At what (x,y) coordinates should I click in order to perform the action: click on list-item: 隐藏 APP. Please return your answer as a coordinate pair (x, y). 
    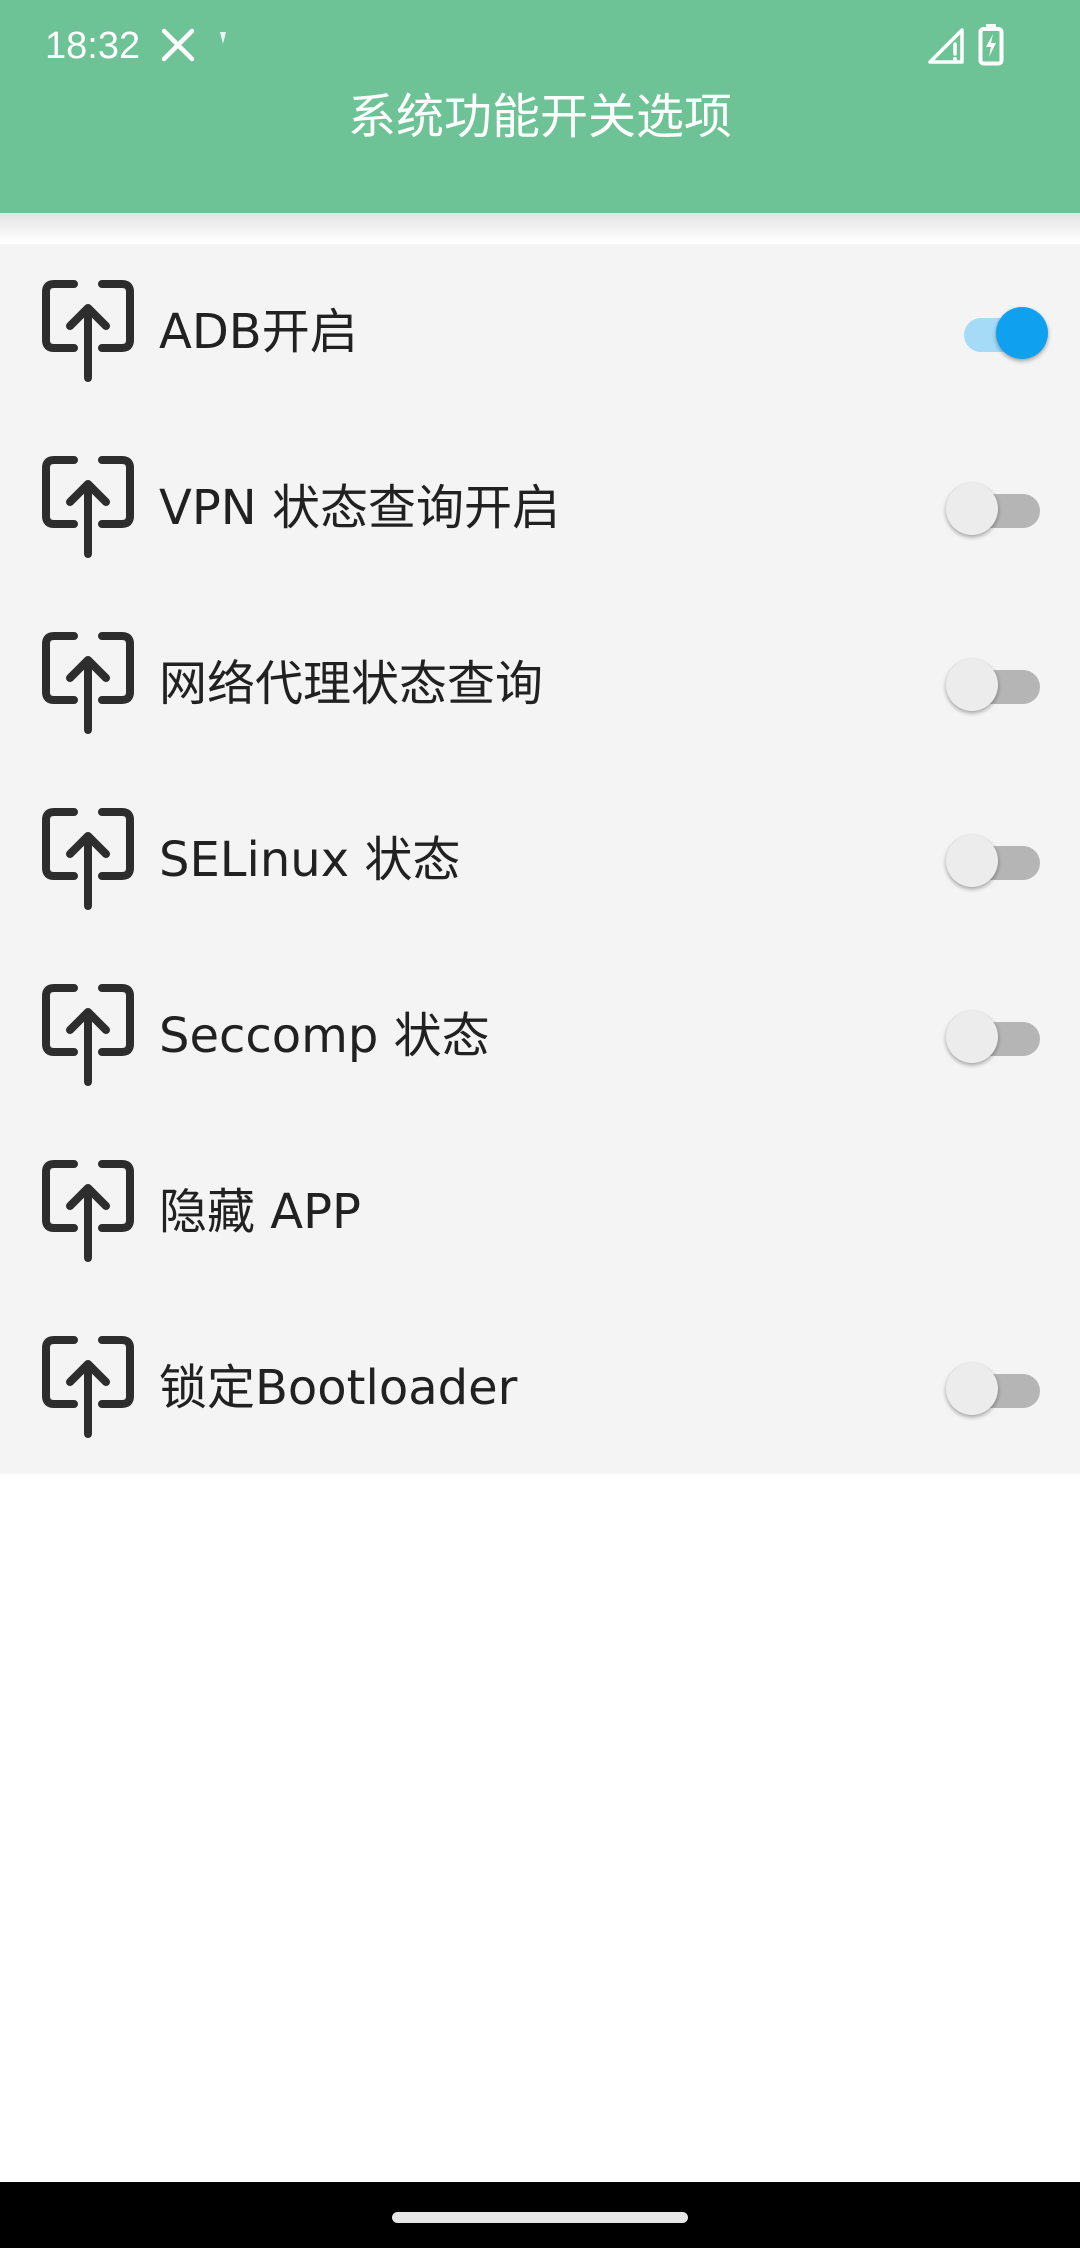
    Looking at the image, I should click on (540, 1212).